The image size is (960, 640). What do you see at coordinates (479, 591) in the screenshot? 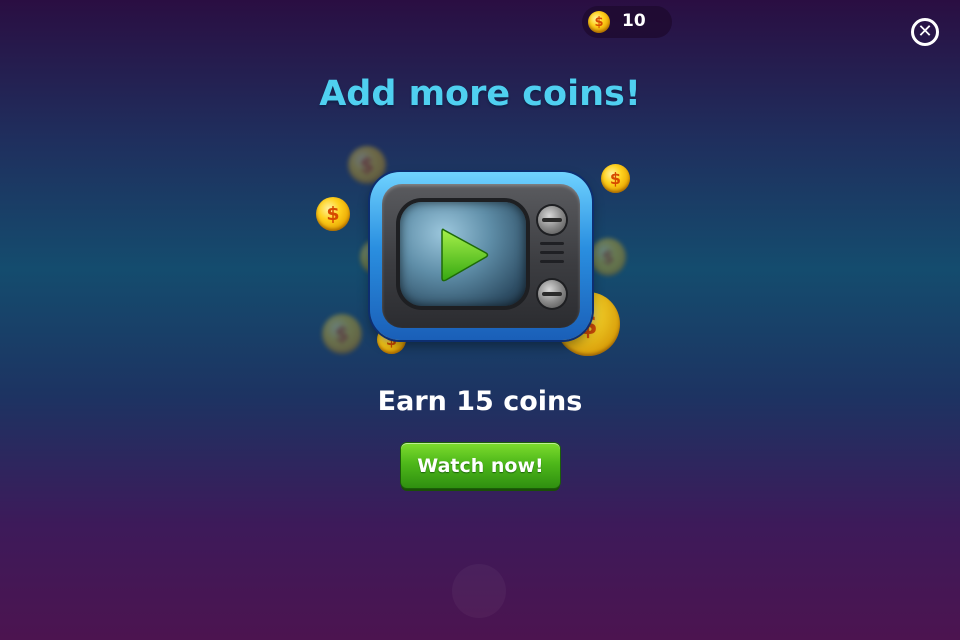
I see `background-shape` at bounding box center [479, 591].